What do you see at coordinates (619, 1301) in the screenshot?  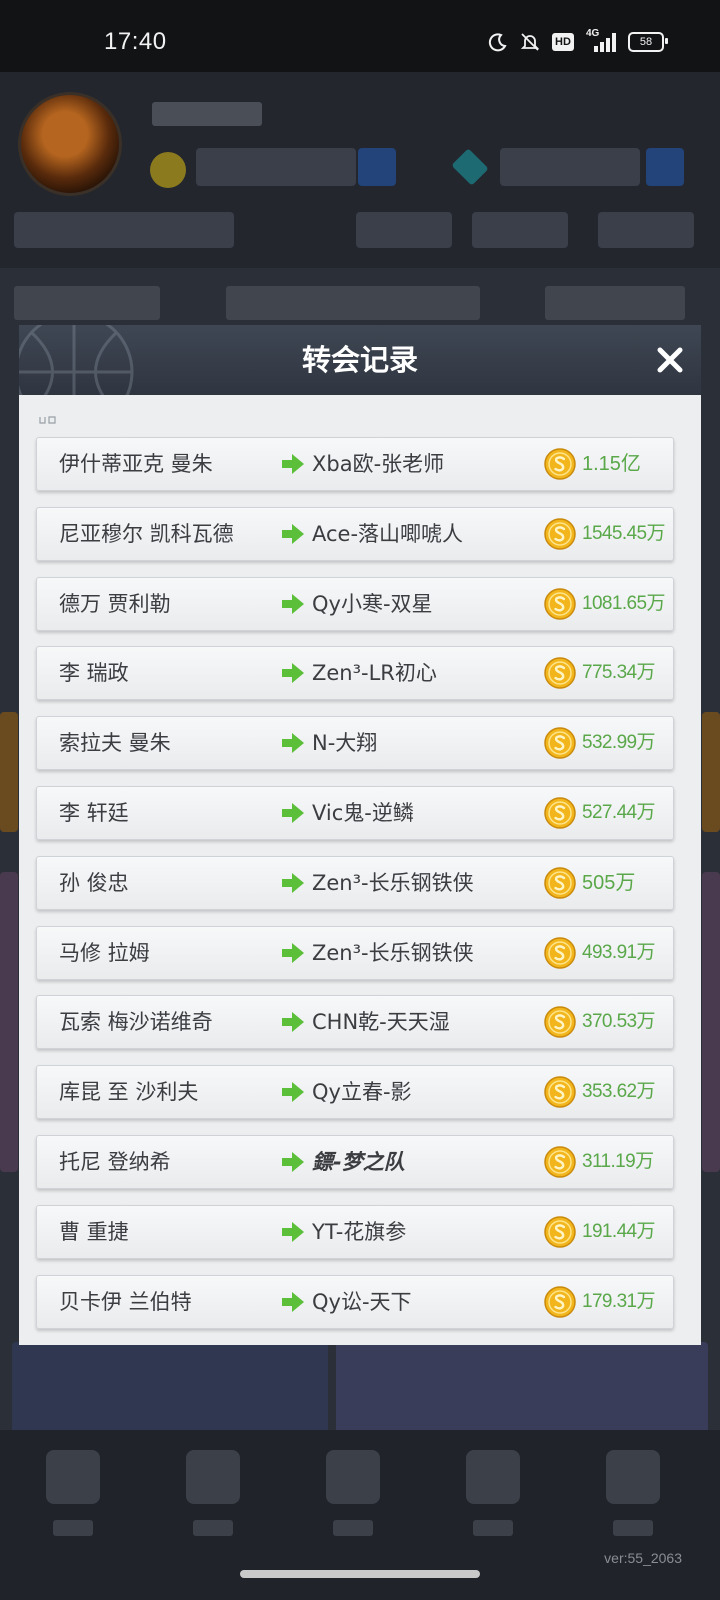 I see `transfer-fee: 179.31万` at bounding box center [619, 1301].